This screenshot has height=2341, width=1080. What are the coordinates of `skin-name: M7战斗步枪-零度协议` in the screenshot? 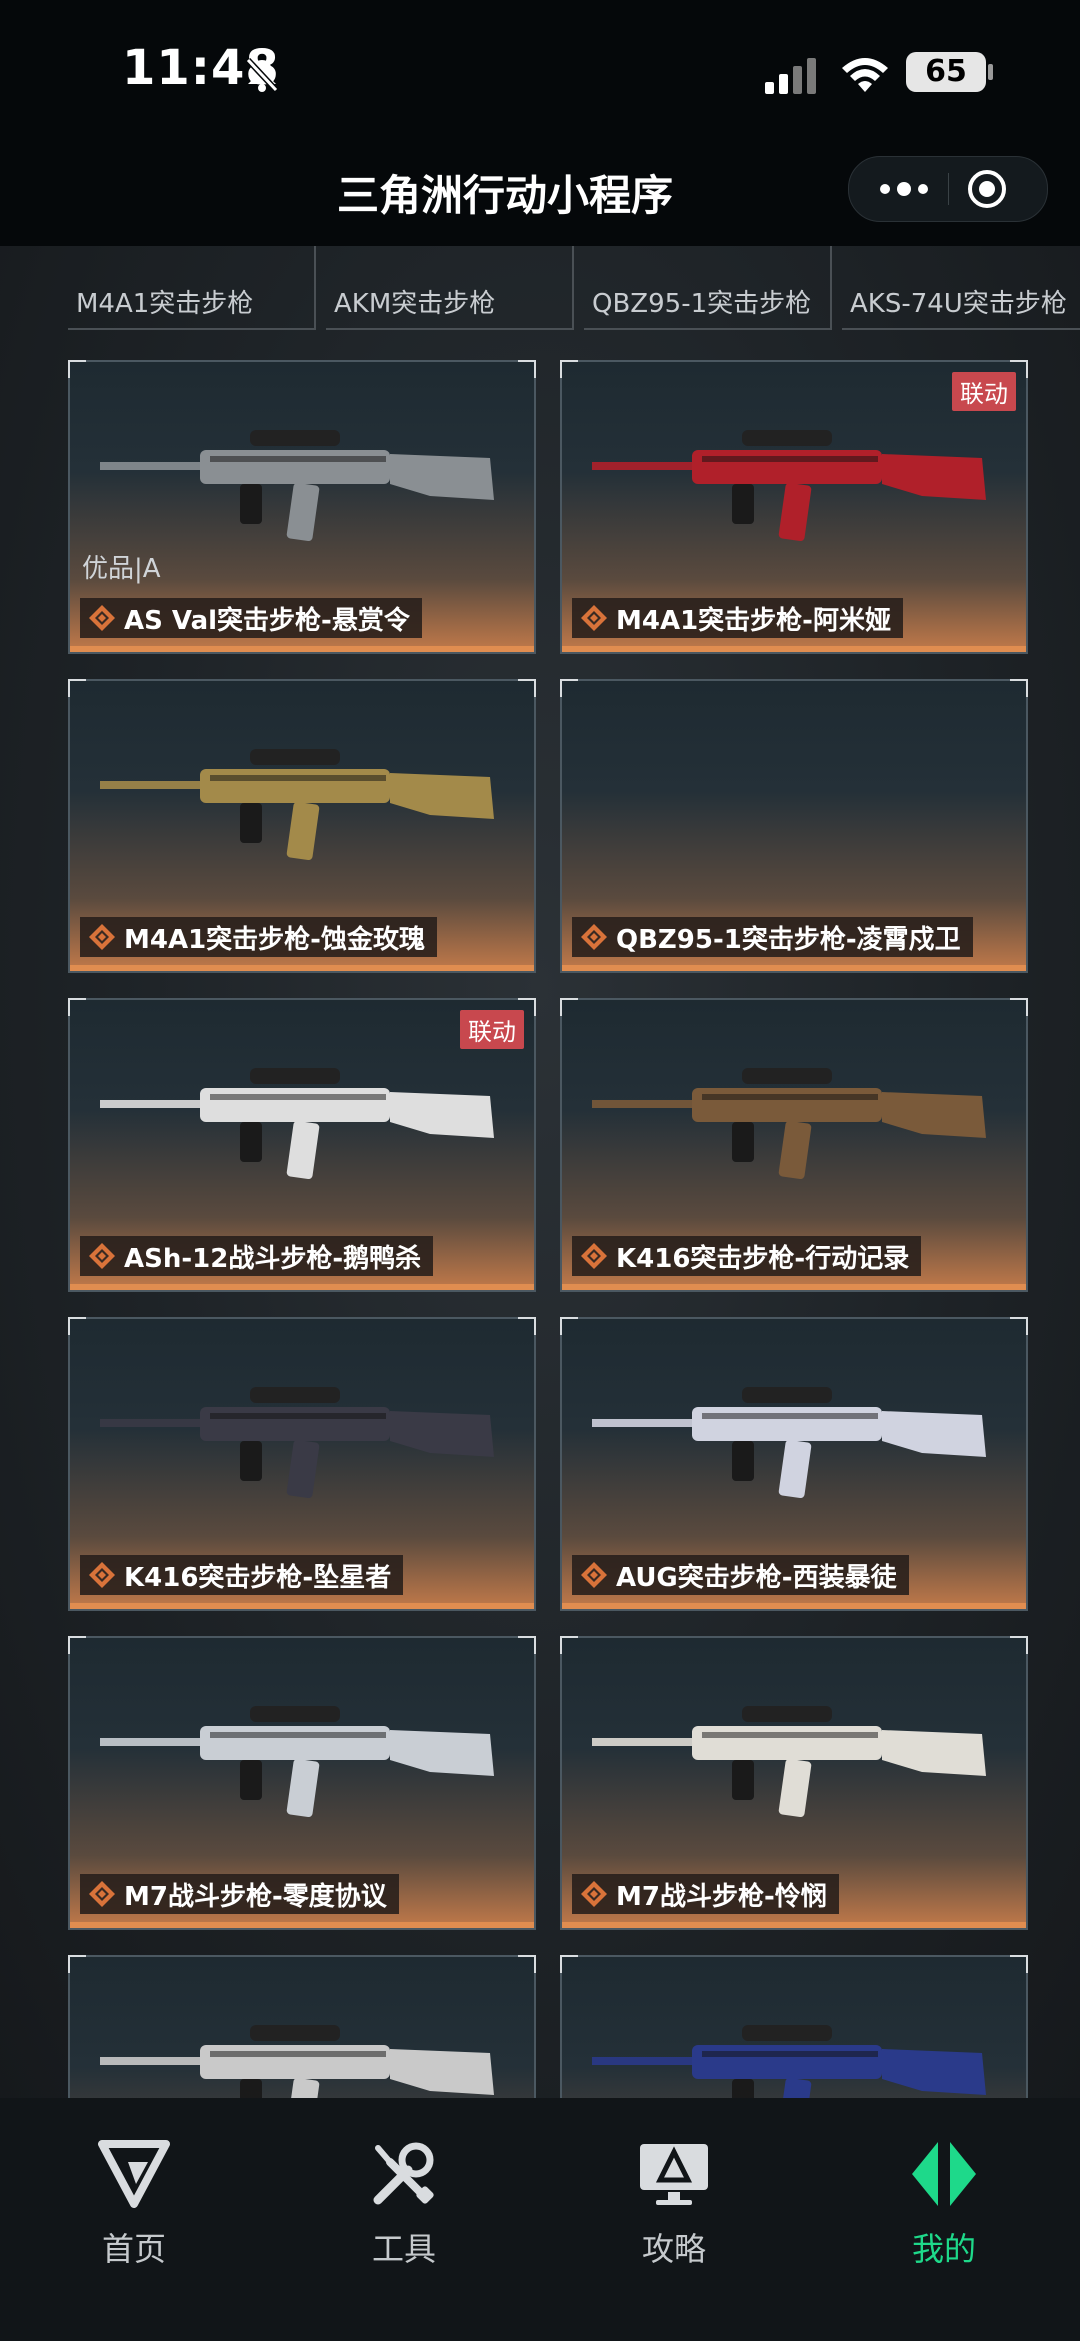 It's located at (255, 1896).